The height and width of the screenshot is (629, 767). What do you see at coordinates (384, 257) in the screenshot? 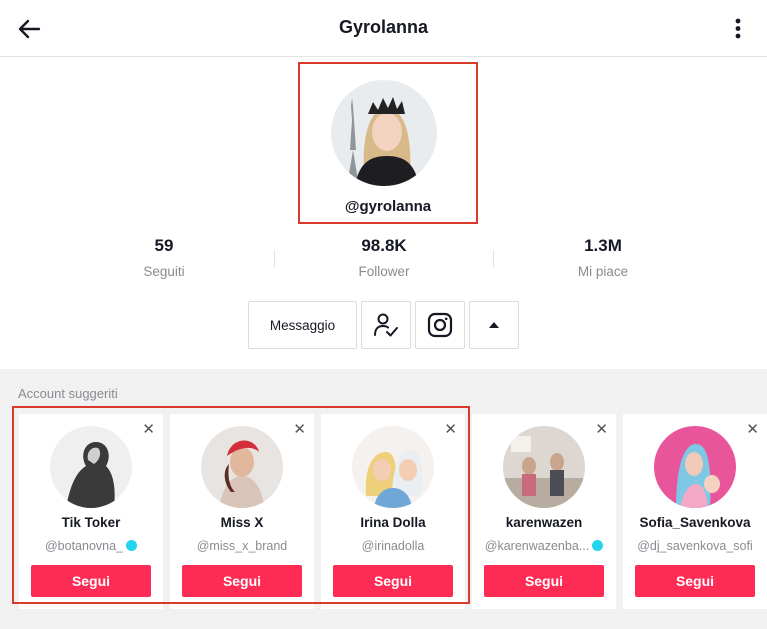
I see `stat-followers: 98.8K Follower` at bounding box center [384, 257].